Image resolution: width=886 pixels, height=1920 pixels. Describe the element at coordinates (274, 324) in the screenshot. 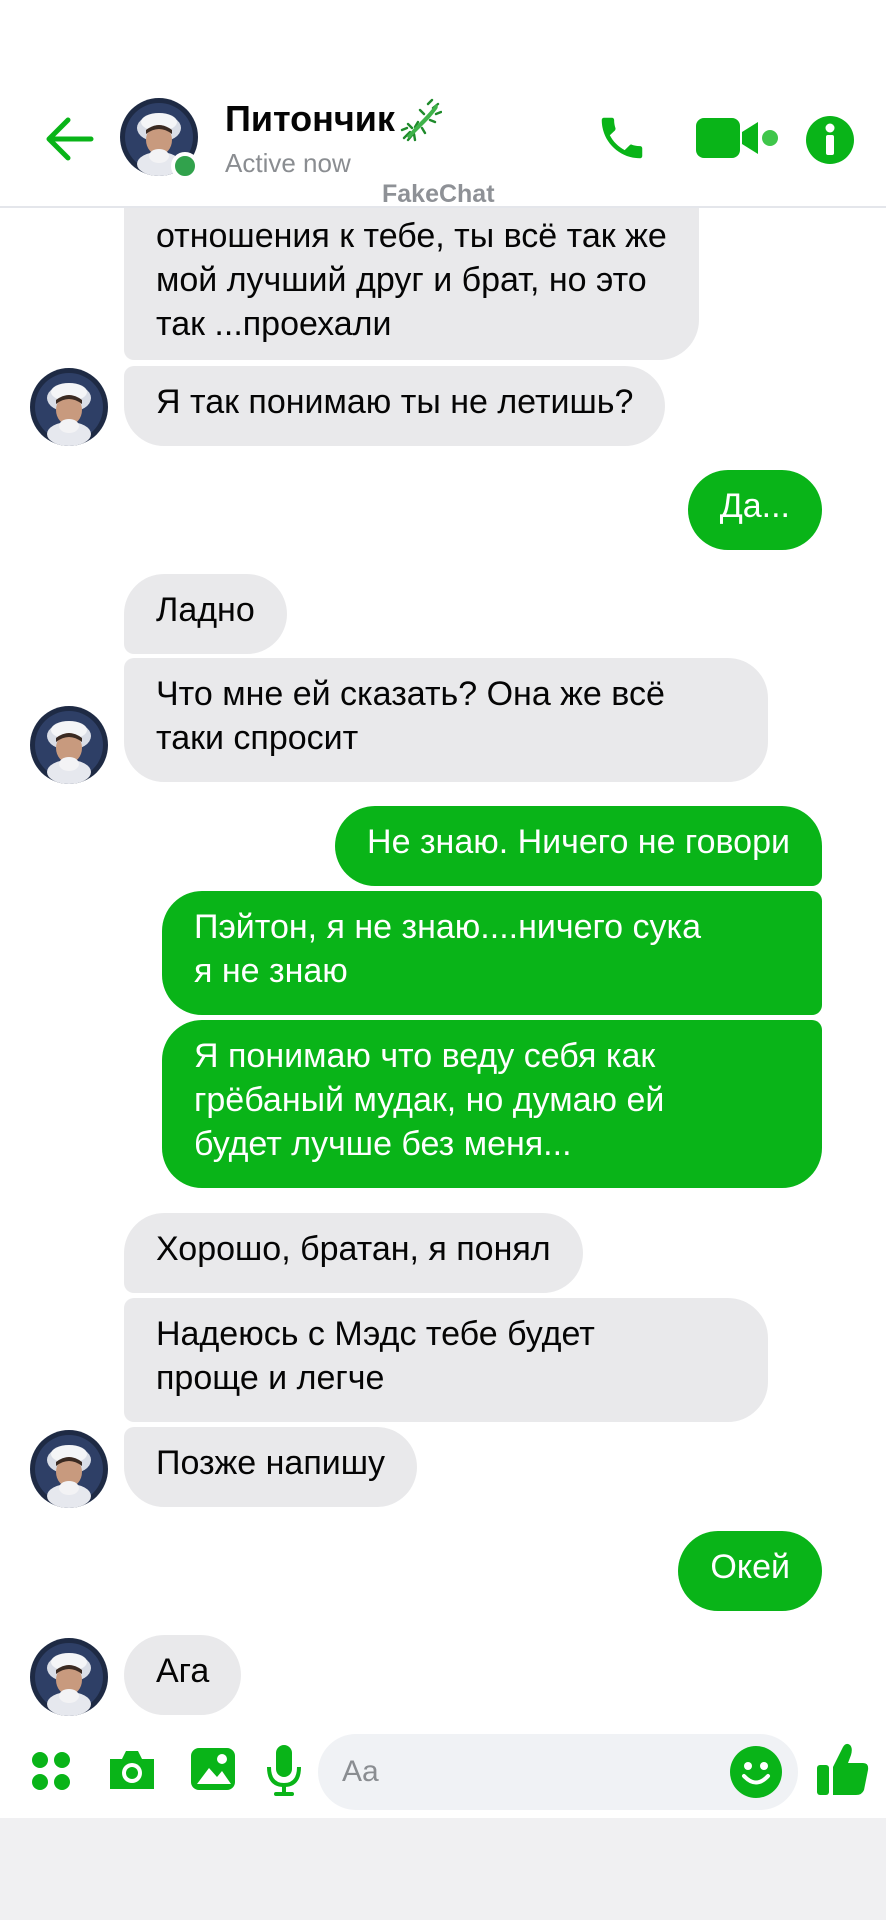

I see `message-line: так ...проехали` at that location.